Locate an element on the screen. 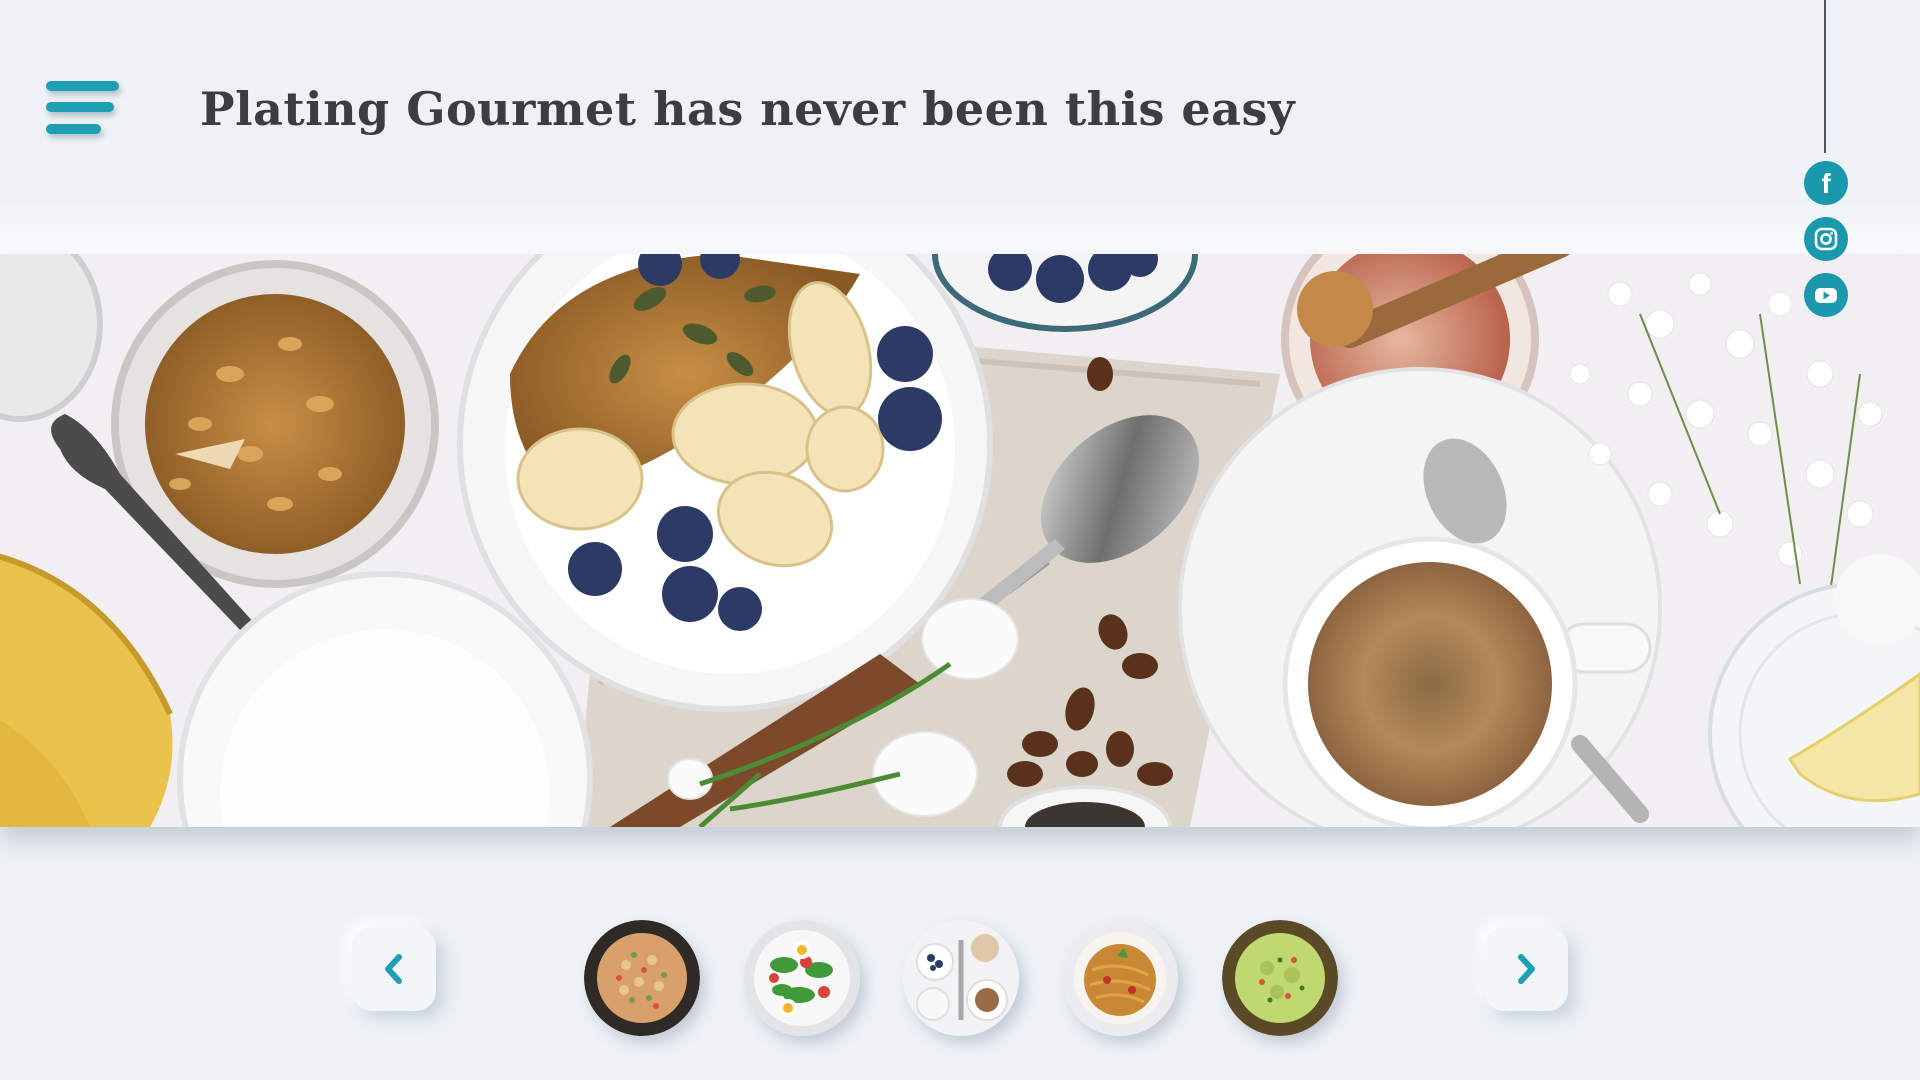  carousel-next-button is located at coordinates (1526, 969).